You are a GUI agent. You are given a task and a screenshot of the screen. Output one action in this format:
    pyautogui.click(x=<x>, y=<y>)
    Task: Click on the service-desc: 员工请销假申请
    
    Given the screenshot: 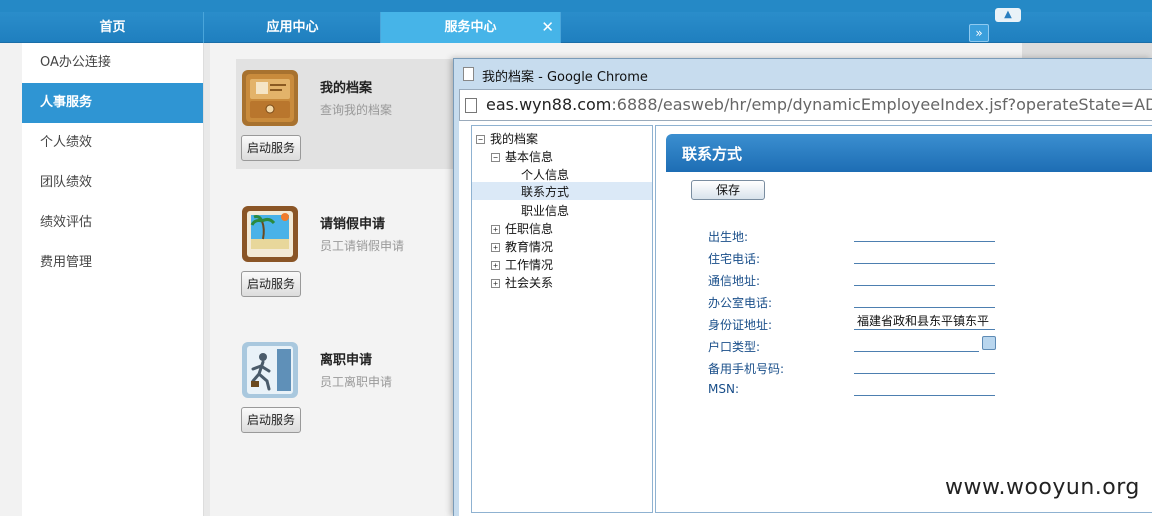 What is the action you would take?
    pyautogui.click(x=362, y=246)
    